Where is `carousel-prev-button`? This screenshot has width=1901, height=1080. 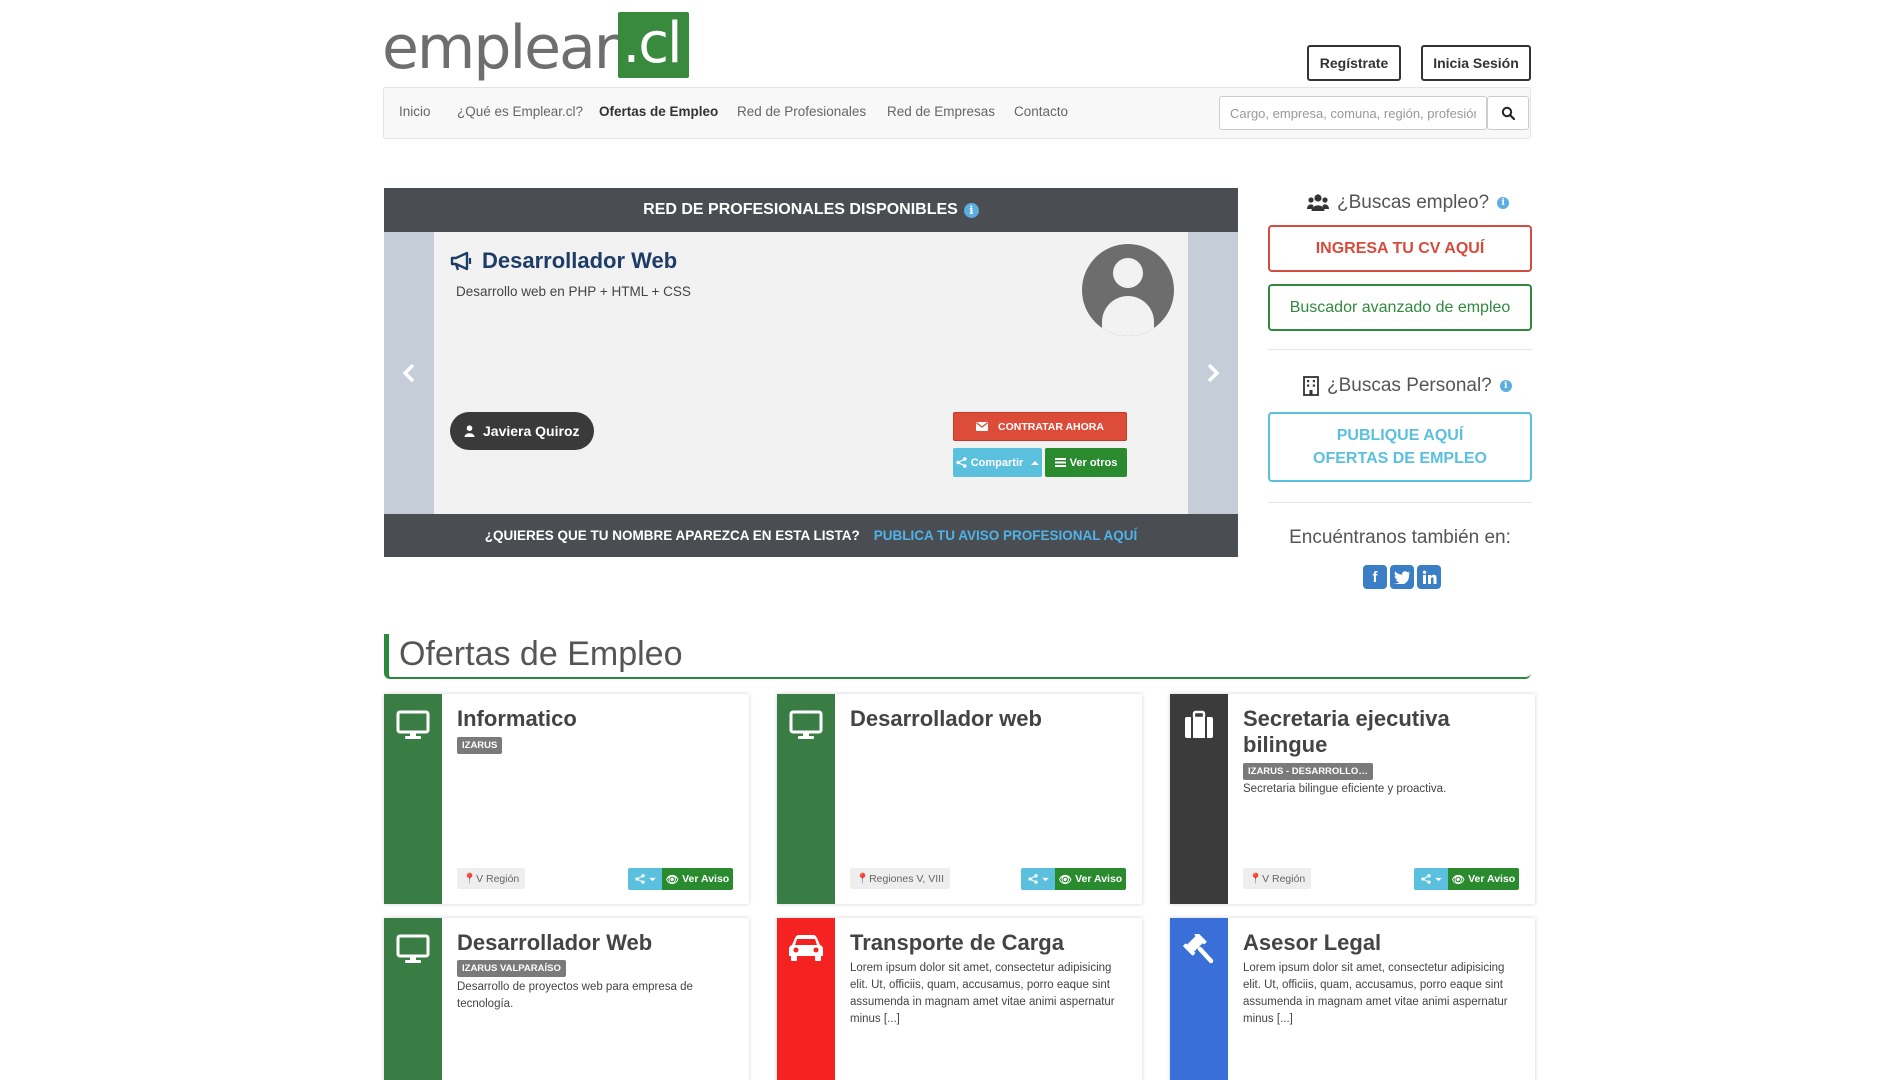
carousel-prev-button is located at coordinates (409, 373).